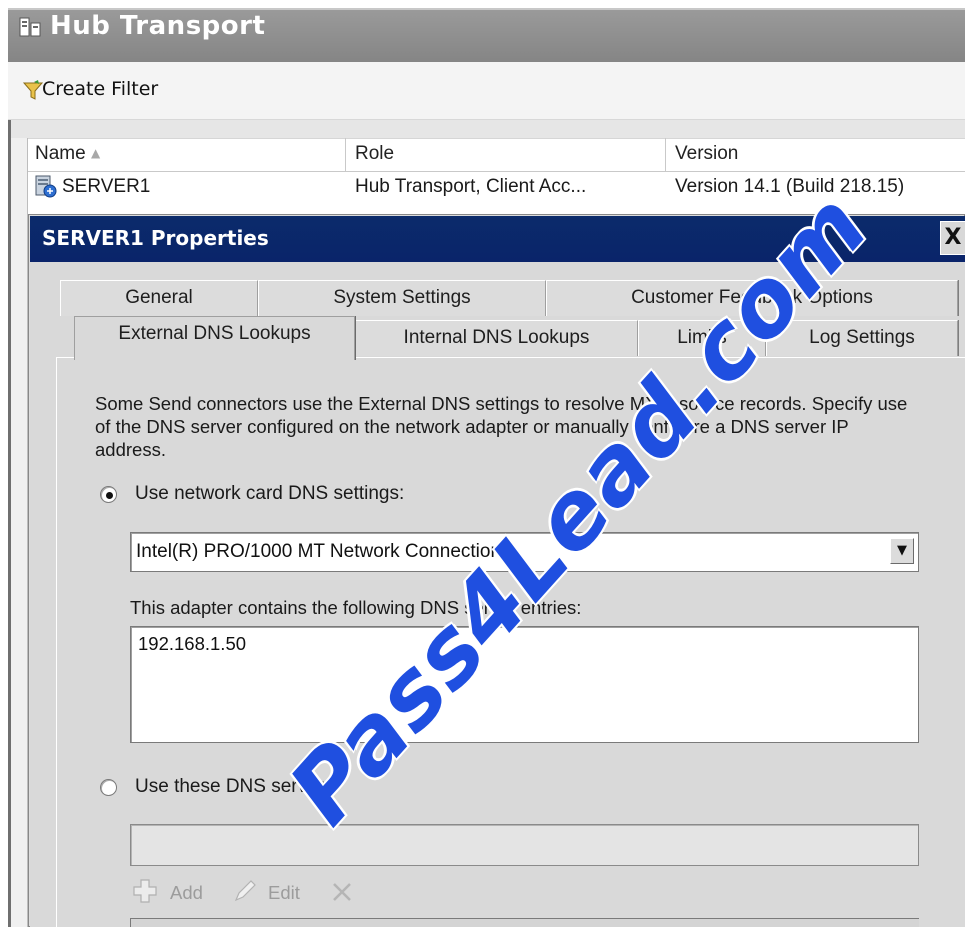  I want to click on list-item: 192.168.1.50, so click(192, 644).